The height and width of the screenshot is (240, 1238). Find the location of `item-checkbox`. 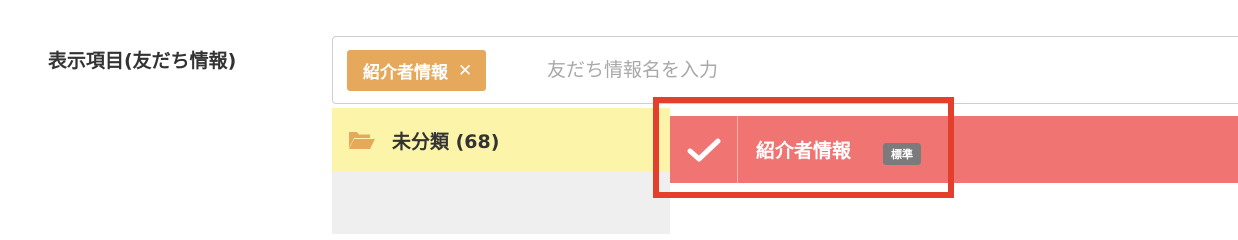

item-checkbox is located at coordinates (704, 149).